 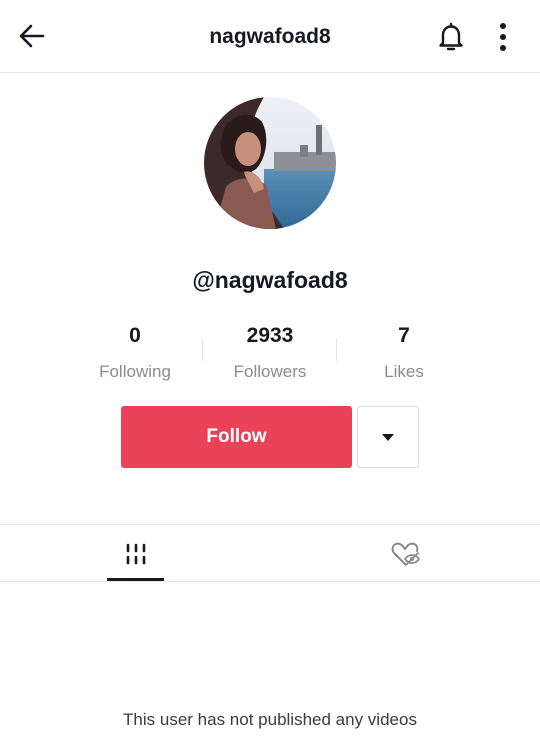 I want to click on stat-followers: 2933 Followers, so click(x=270, y=352).